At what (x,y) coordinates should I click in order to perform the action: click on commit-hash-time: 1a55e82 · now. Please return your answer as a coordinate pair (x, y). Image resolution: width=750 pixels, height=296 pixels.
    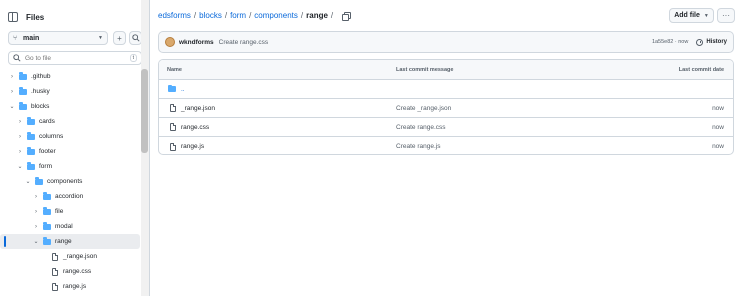
    Looking at the image, I should click on (670, 42).